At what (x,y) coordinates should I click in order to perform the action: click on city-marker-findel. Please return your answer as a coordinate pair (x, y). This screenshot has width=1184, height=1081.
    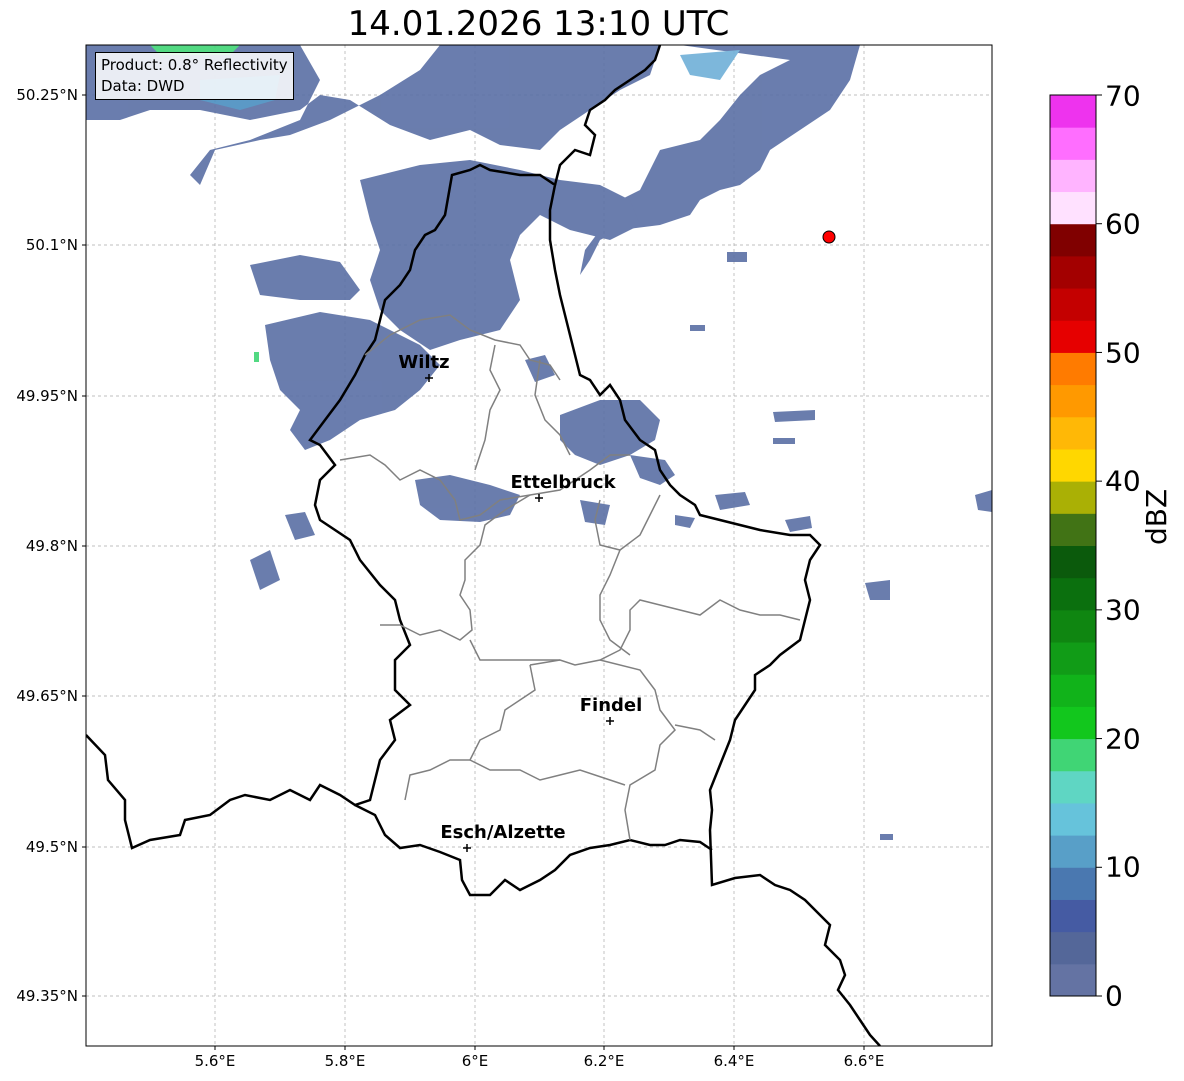
    Looking at the image, I should click on (610, 721).